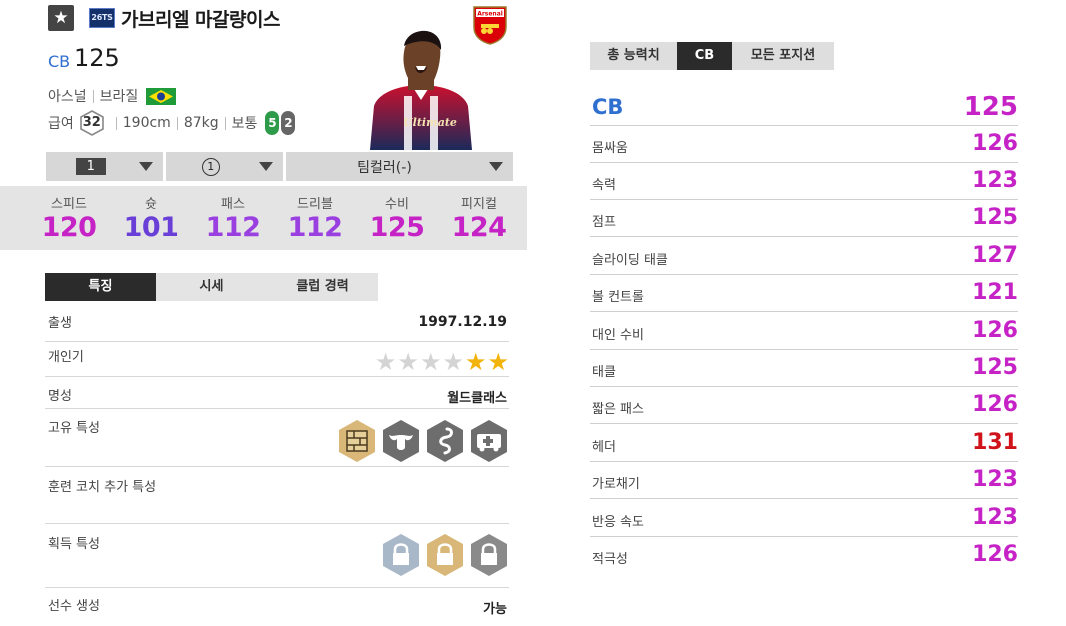 The height and width of the screenshot is (626, 1066). What do you see at coordinates (92, 123) in the screenshot?
I see `salary-hex-icon: 32` at bounding box center [92, 123].